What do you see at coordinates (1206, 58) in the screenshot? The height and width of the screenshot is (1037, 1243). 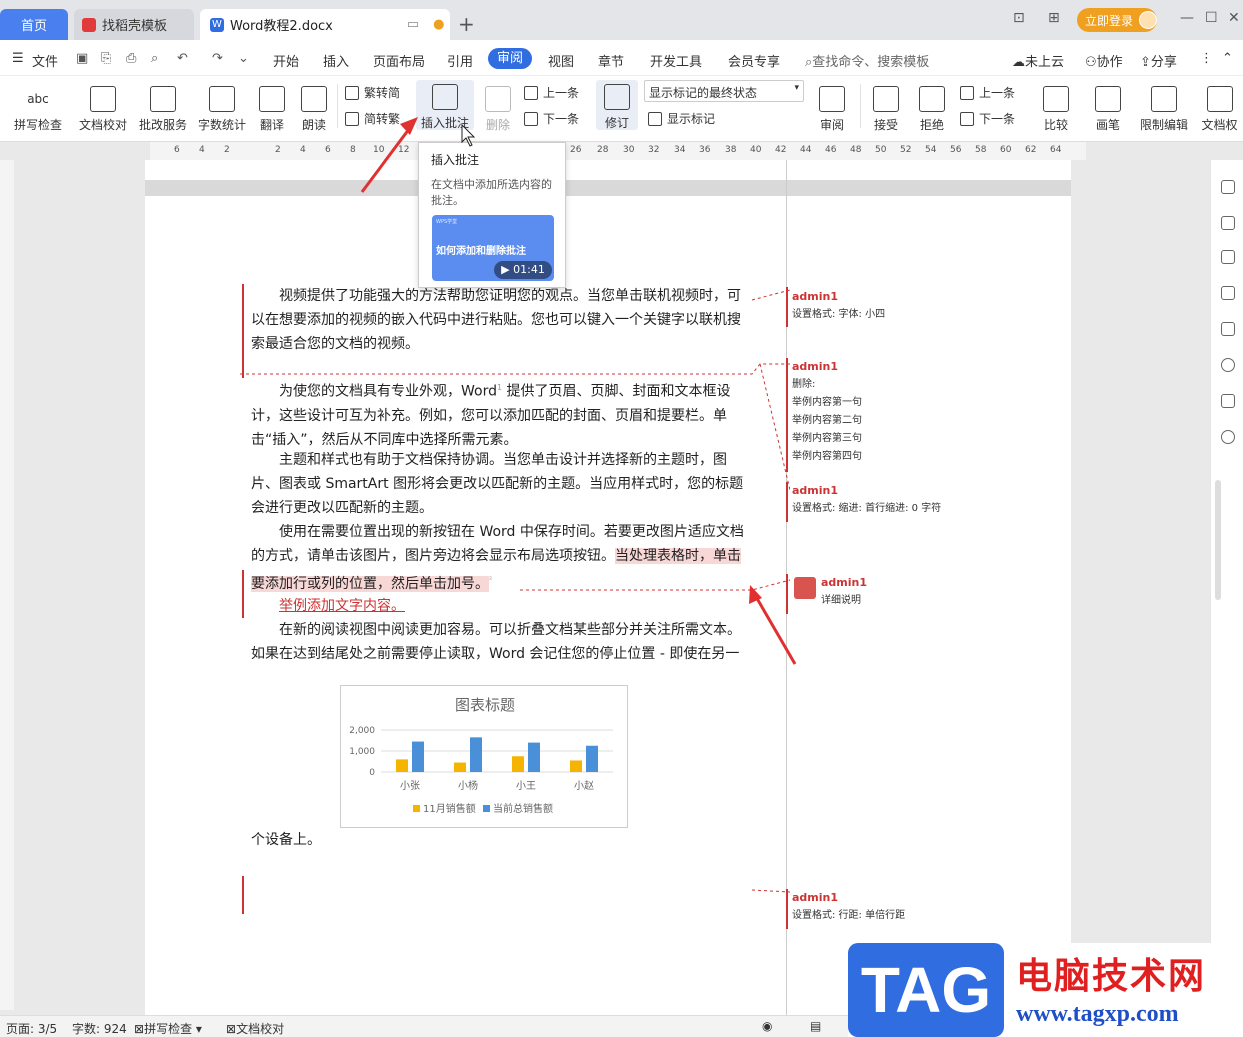 I see `more-icon: ⋮` at bounding box center [1206, 58].